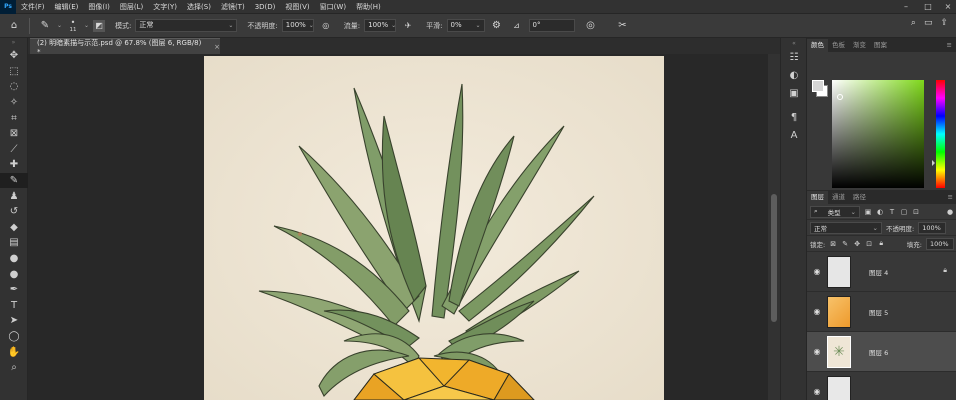 Image resolution: width=956 pixels, height=400 pixels. What do you see at coordinates (881, 272) in the screenshot?
I see `layer-row: ◉ 图层 4 🔒︎` at bounding box center [881, 272].